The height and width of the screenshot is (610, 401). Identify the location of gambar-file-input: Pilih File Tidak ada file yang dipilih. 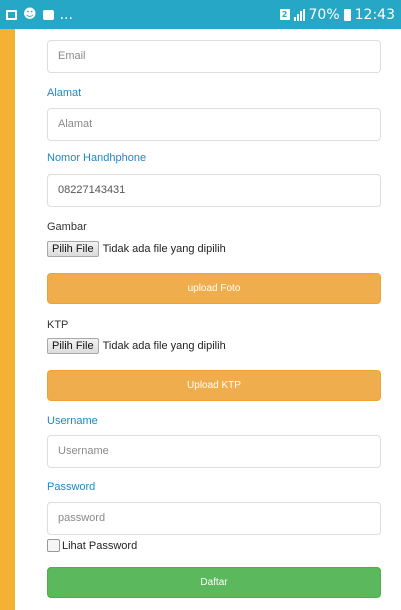
(136, 249).